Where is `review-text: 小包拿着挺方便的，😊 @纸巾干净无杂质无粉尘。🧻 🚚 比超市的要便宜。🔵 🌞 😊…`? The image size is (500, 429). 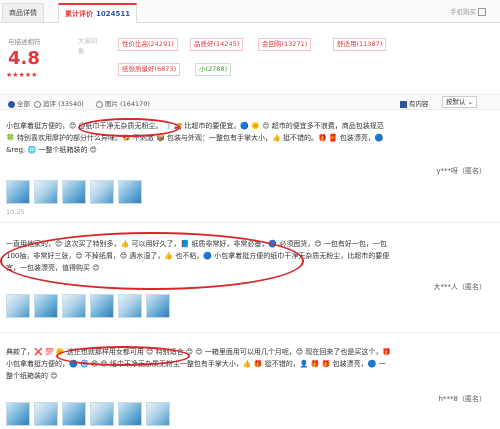
review-text: 小包拿着挺方便的，😊 @纸巾干净无杂质无粉尘。🧻 🚚 比超市的要便宜。🔵 🌞 😊… is located at coordinates (195, 138).